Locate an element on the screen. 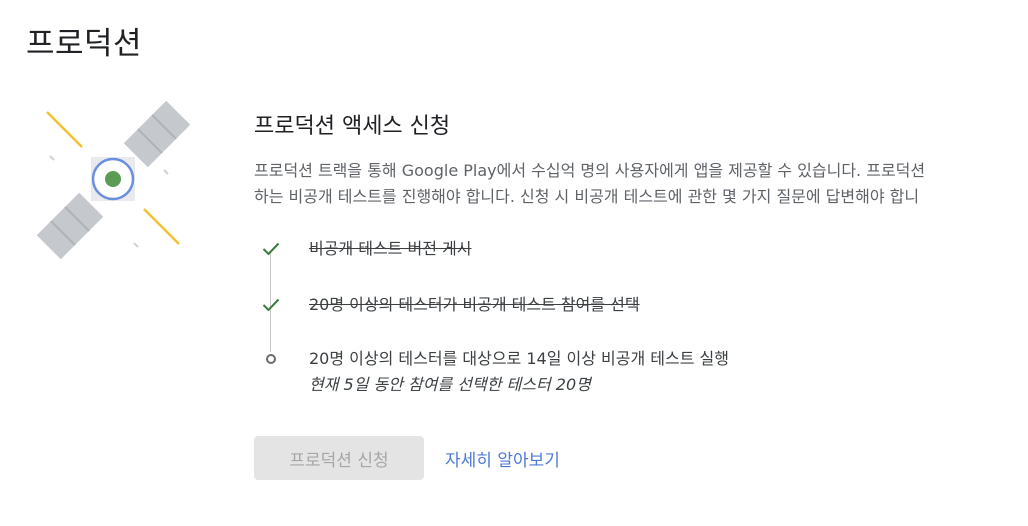  actions-row: 프로덕션 신청 자세히 알아보기 is located at coordinates (407, 458).